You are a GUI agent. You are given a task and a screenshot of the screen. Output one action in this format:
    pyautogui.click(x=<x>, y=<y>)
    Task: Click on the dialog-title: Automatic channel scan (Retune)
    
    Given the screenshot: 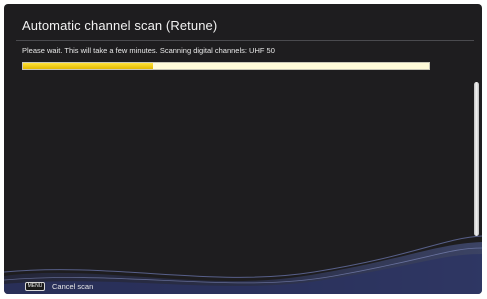 What is the action you would take?
    pyautogui.click(x=120, y=25)
    